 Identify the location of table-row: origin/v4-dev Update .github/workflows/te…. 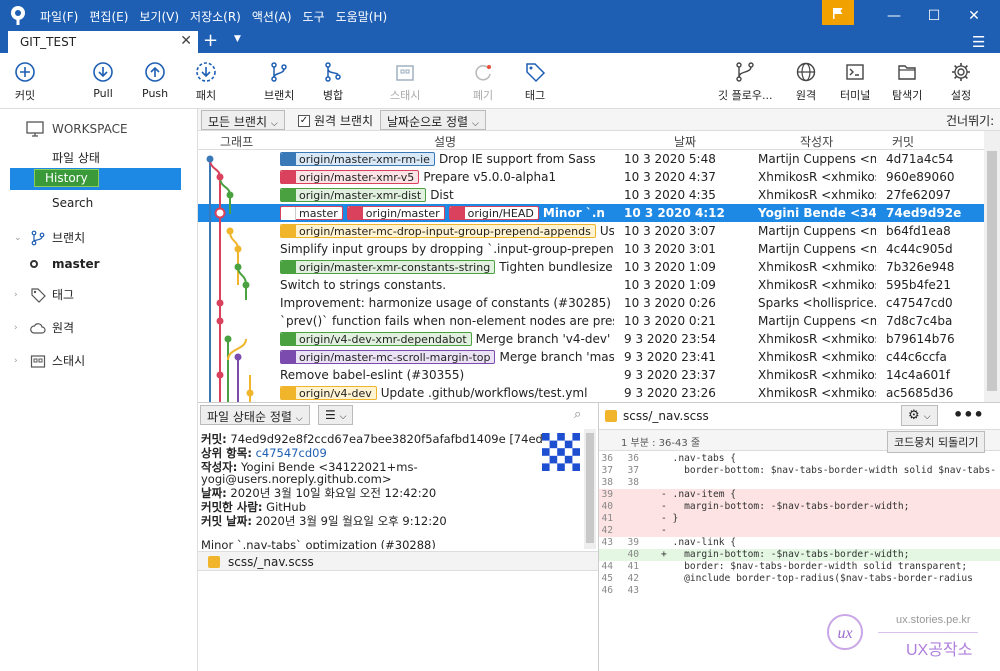
(591, 393).